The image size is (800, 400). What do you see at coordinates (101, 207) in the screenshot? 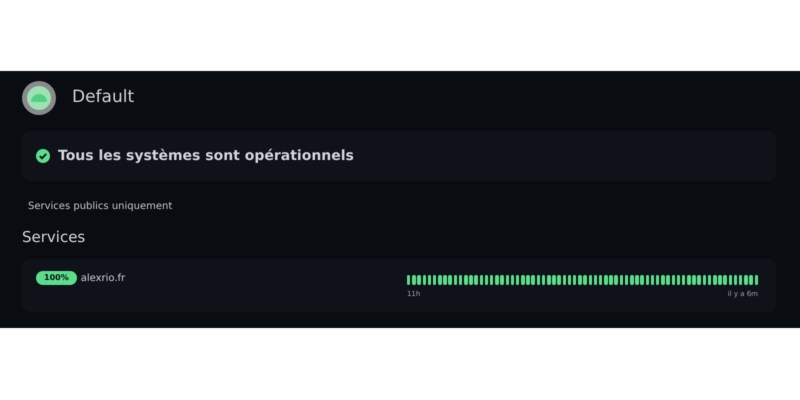
I see `filter-note: Services publics uniquement` at bounding box center [101, 207].